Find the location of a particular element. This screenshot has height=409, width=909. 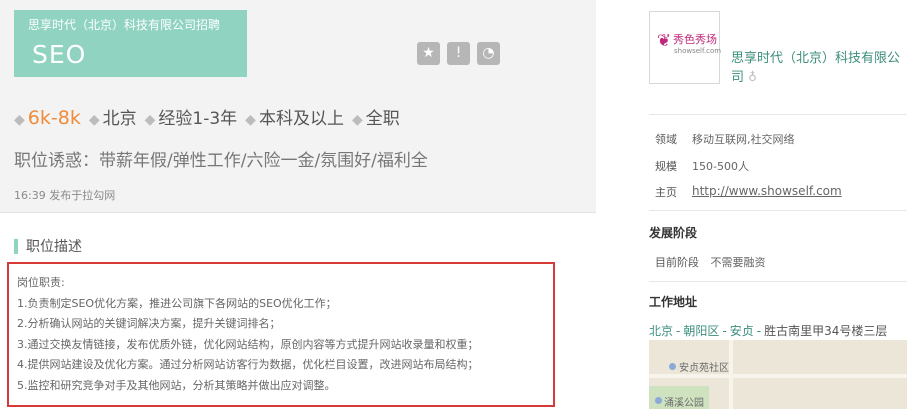

tag-job-type: ◆ 全职 is located at coordinates (376, 116).